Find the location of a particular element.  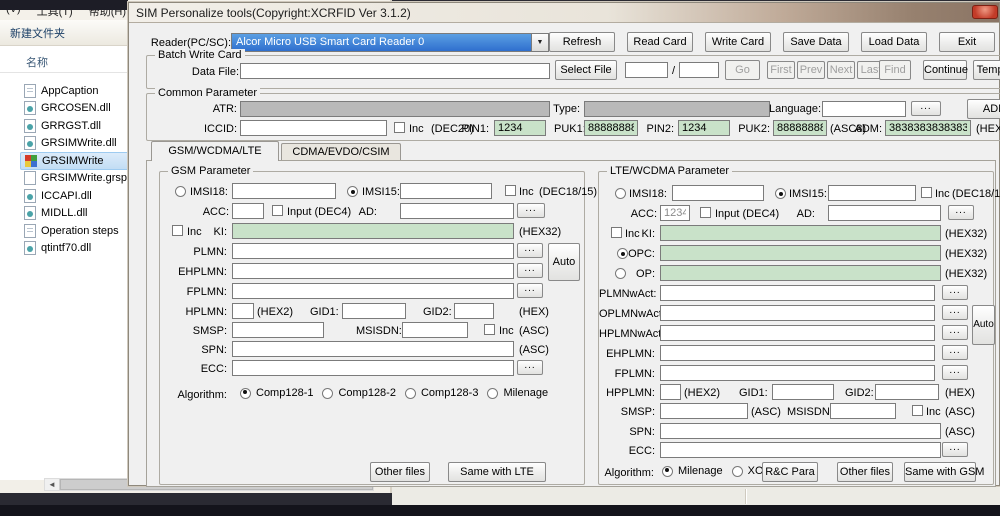

gsm-ecc-input is located at coordinates (373, 368).